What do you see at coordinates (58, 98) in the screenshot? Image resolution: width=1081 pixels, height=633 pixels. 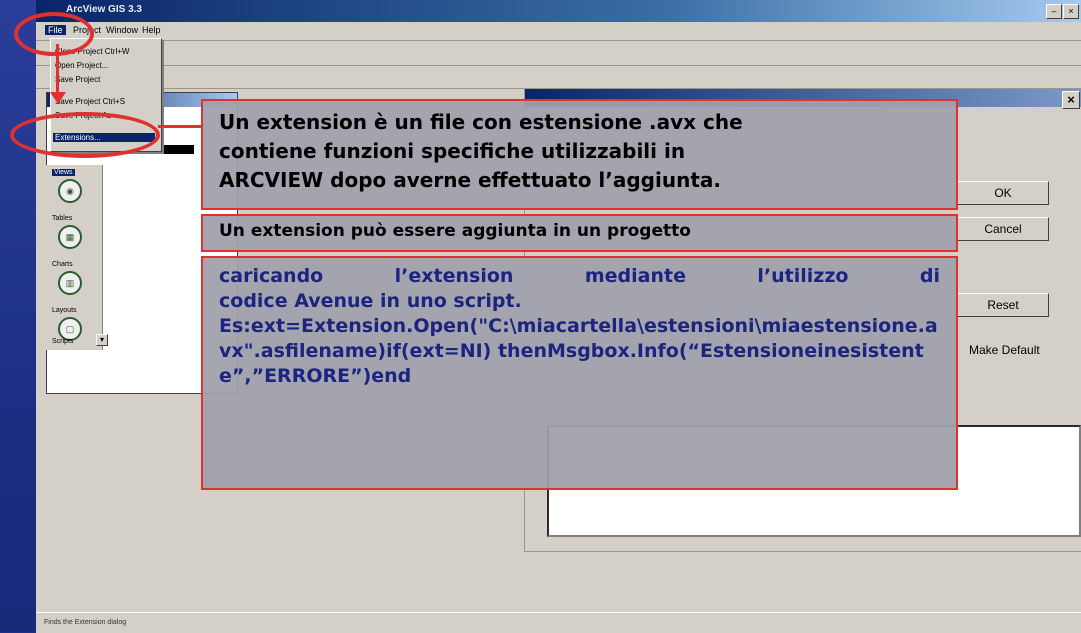 I see `red-arrow-head-icon` at bounding box center [58, 98].